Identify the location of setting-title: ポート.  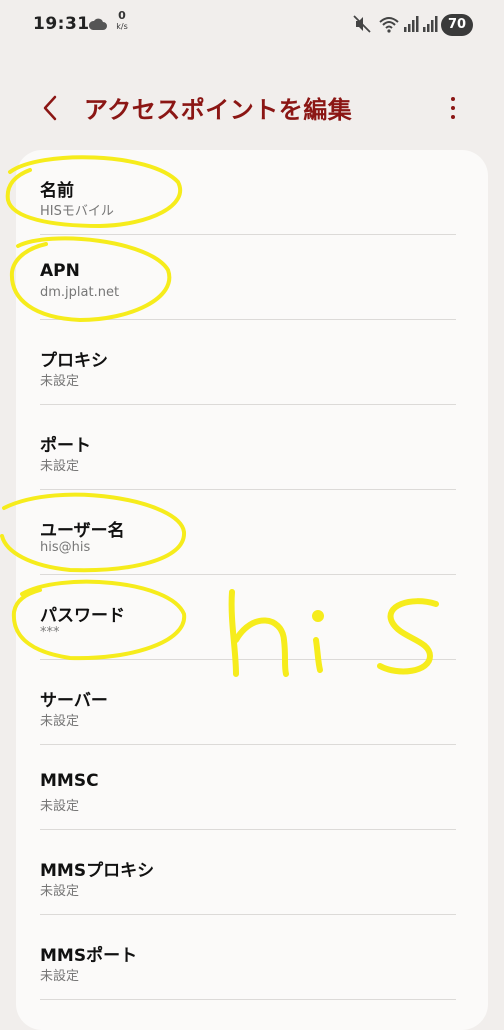
(65, 446).